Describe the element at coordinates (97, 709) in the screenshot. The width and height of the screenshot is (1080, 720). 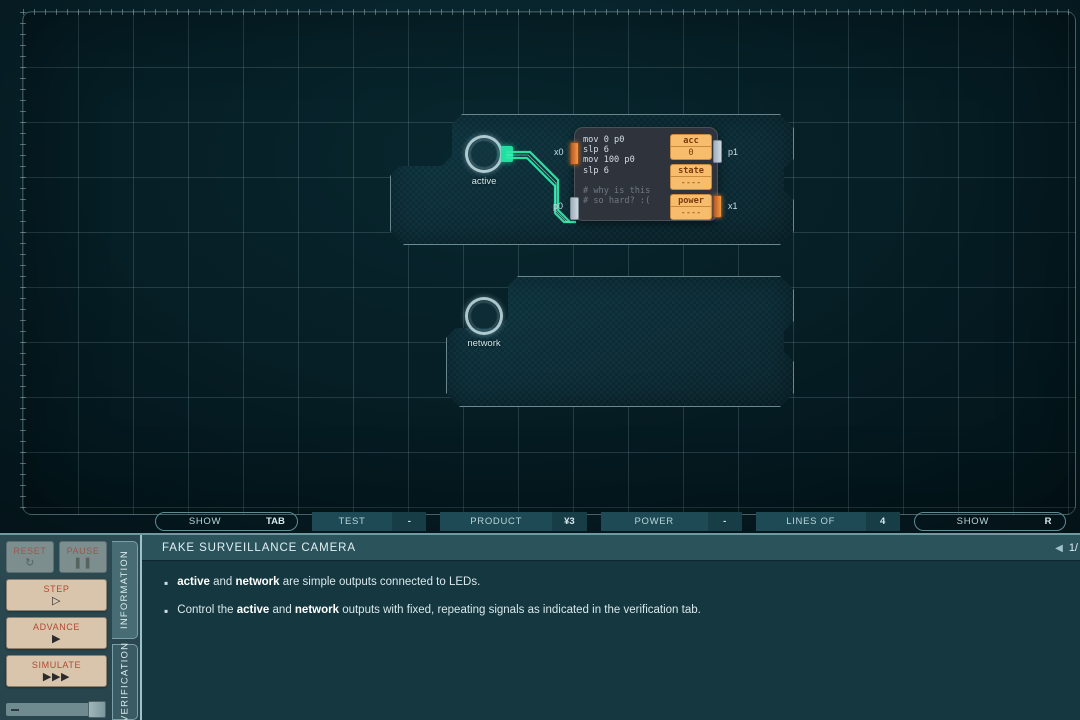
I see `slider-handle` at that location.